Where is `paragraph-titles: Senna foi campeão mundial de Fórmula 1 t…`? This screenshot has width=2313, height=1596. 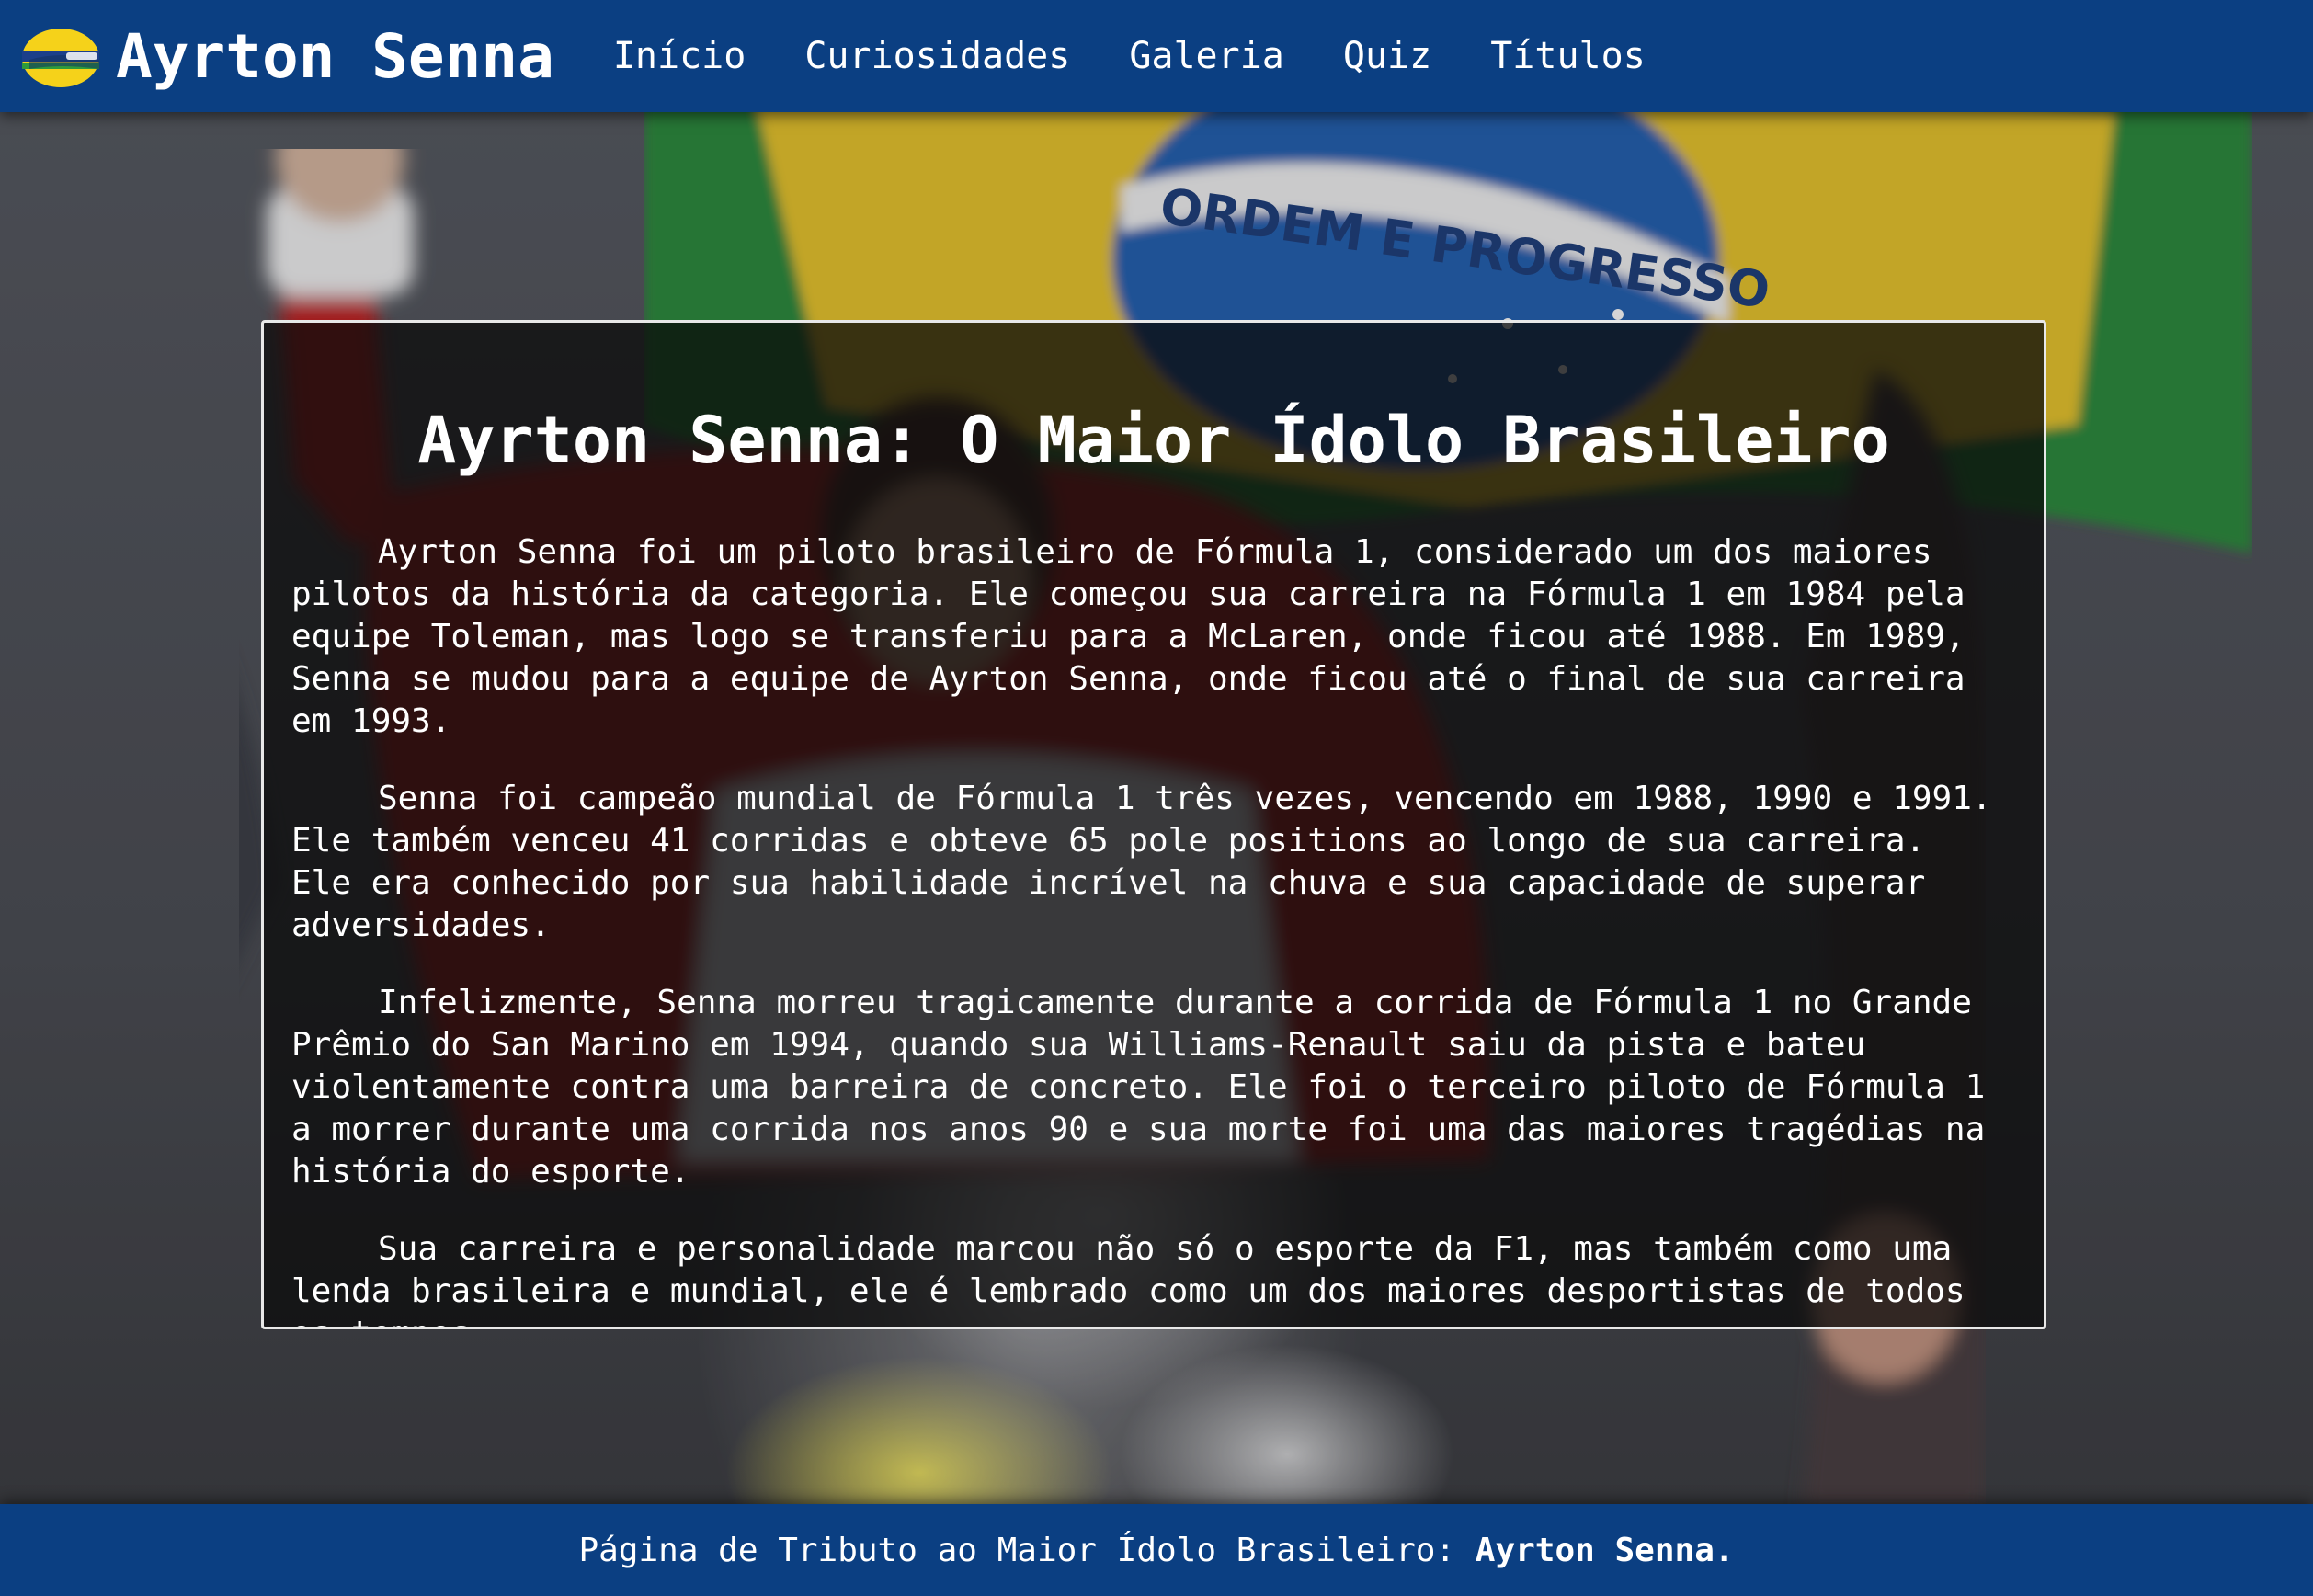 paragraph-titles: Senna foi campeão mundial de Fórmula 1 t… is located at coordinates (1141, 862).